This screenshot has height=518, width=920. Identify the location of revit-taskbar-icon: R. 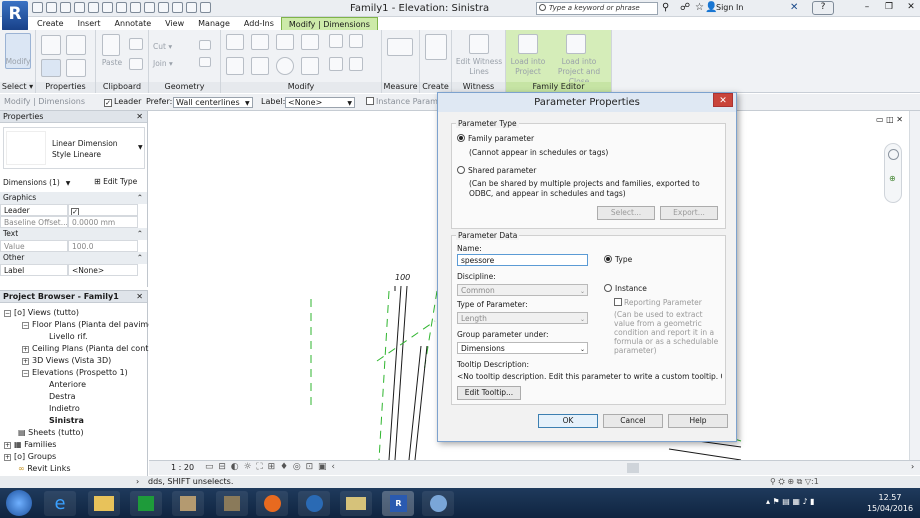
(398, 503).